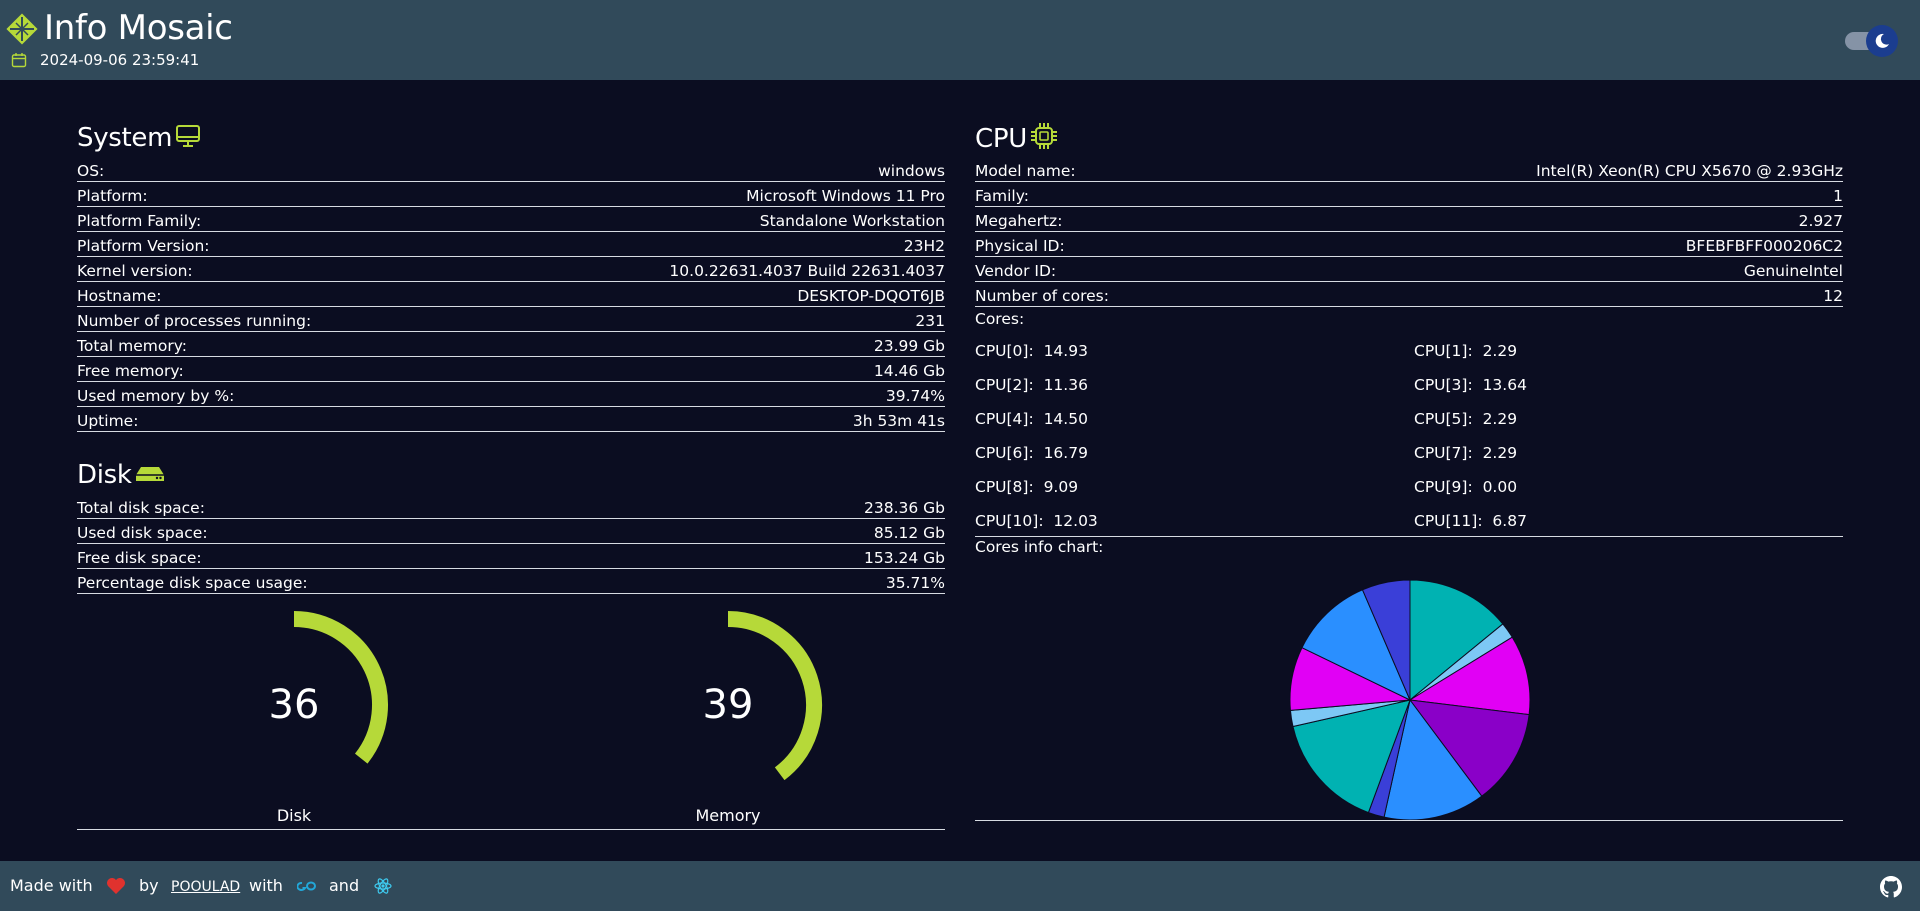  I want to click on system-info-row: Total memory: 23.99 Gb, so click(511, 344).